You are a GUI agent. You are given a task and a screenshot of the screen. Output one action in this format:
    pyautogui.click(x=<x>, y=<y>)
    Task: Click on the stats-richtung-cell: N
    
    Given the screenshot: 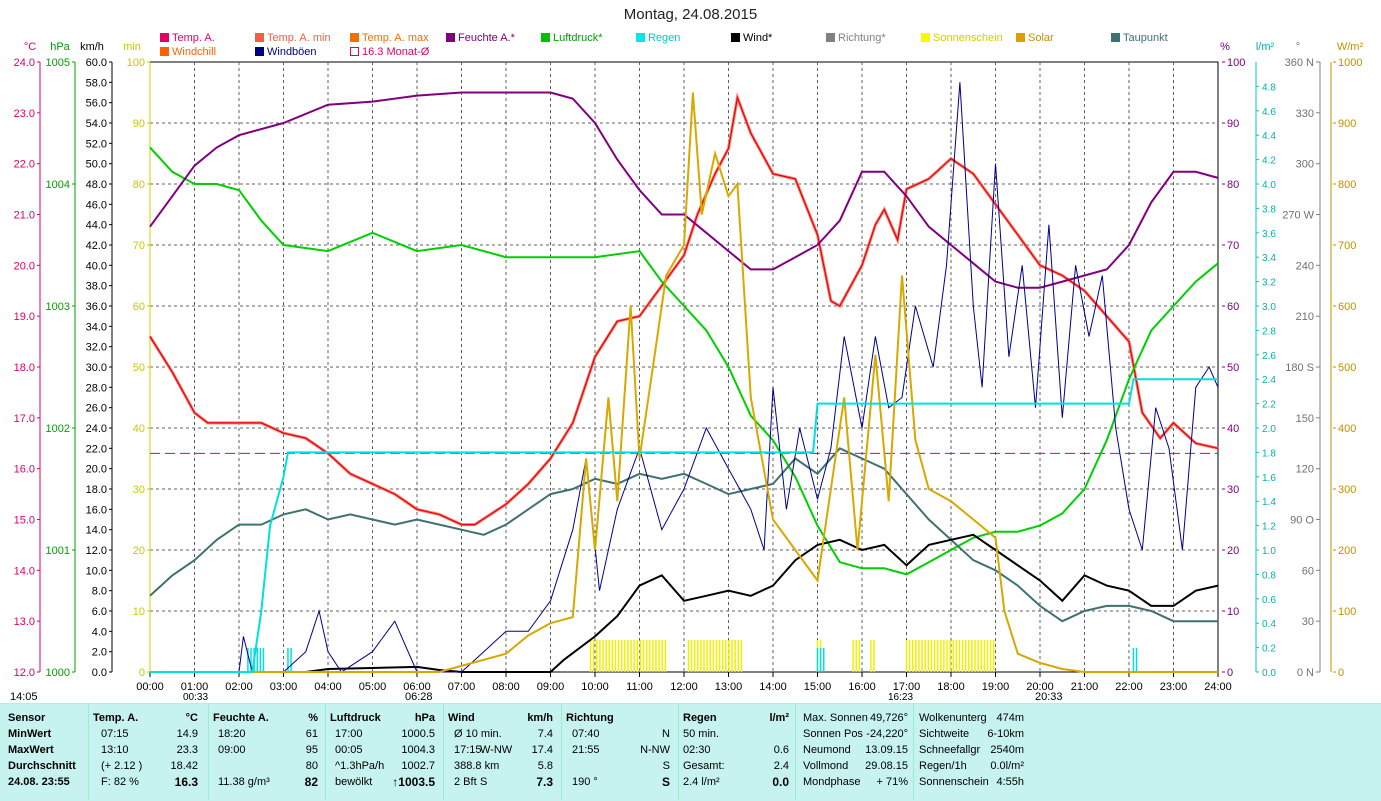 What is the action you would take?
    pyautogui.click(x=666, y=734)
    